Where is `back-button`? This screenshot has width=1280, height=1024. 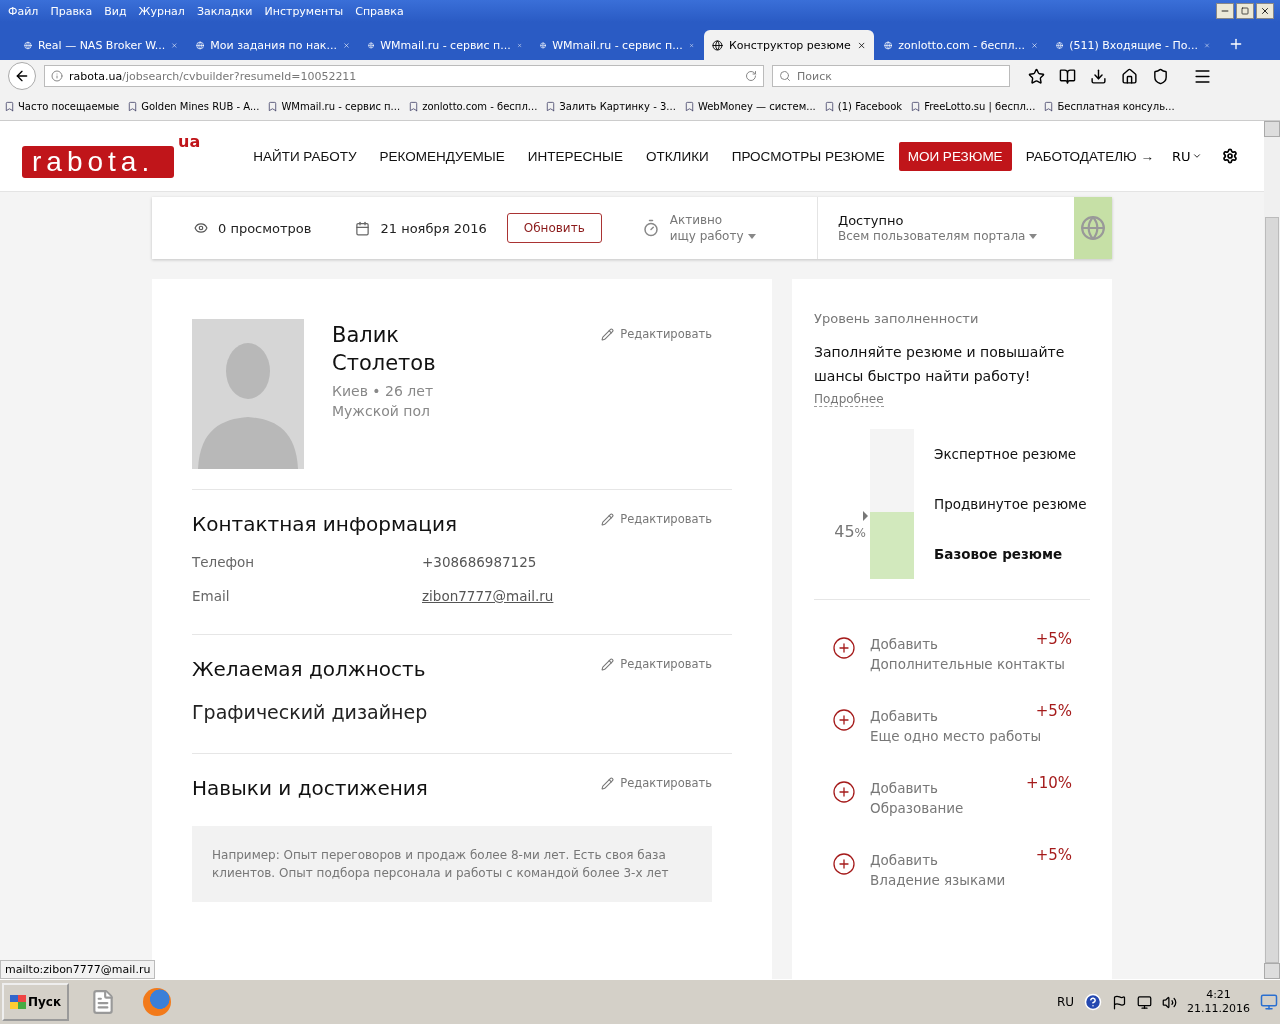 back-button is located at coordinates (22, 76).